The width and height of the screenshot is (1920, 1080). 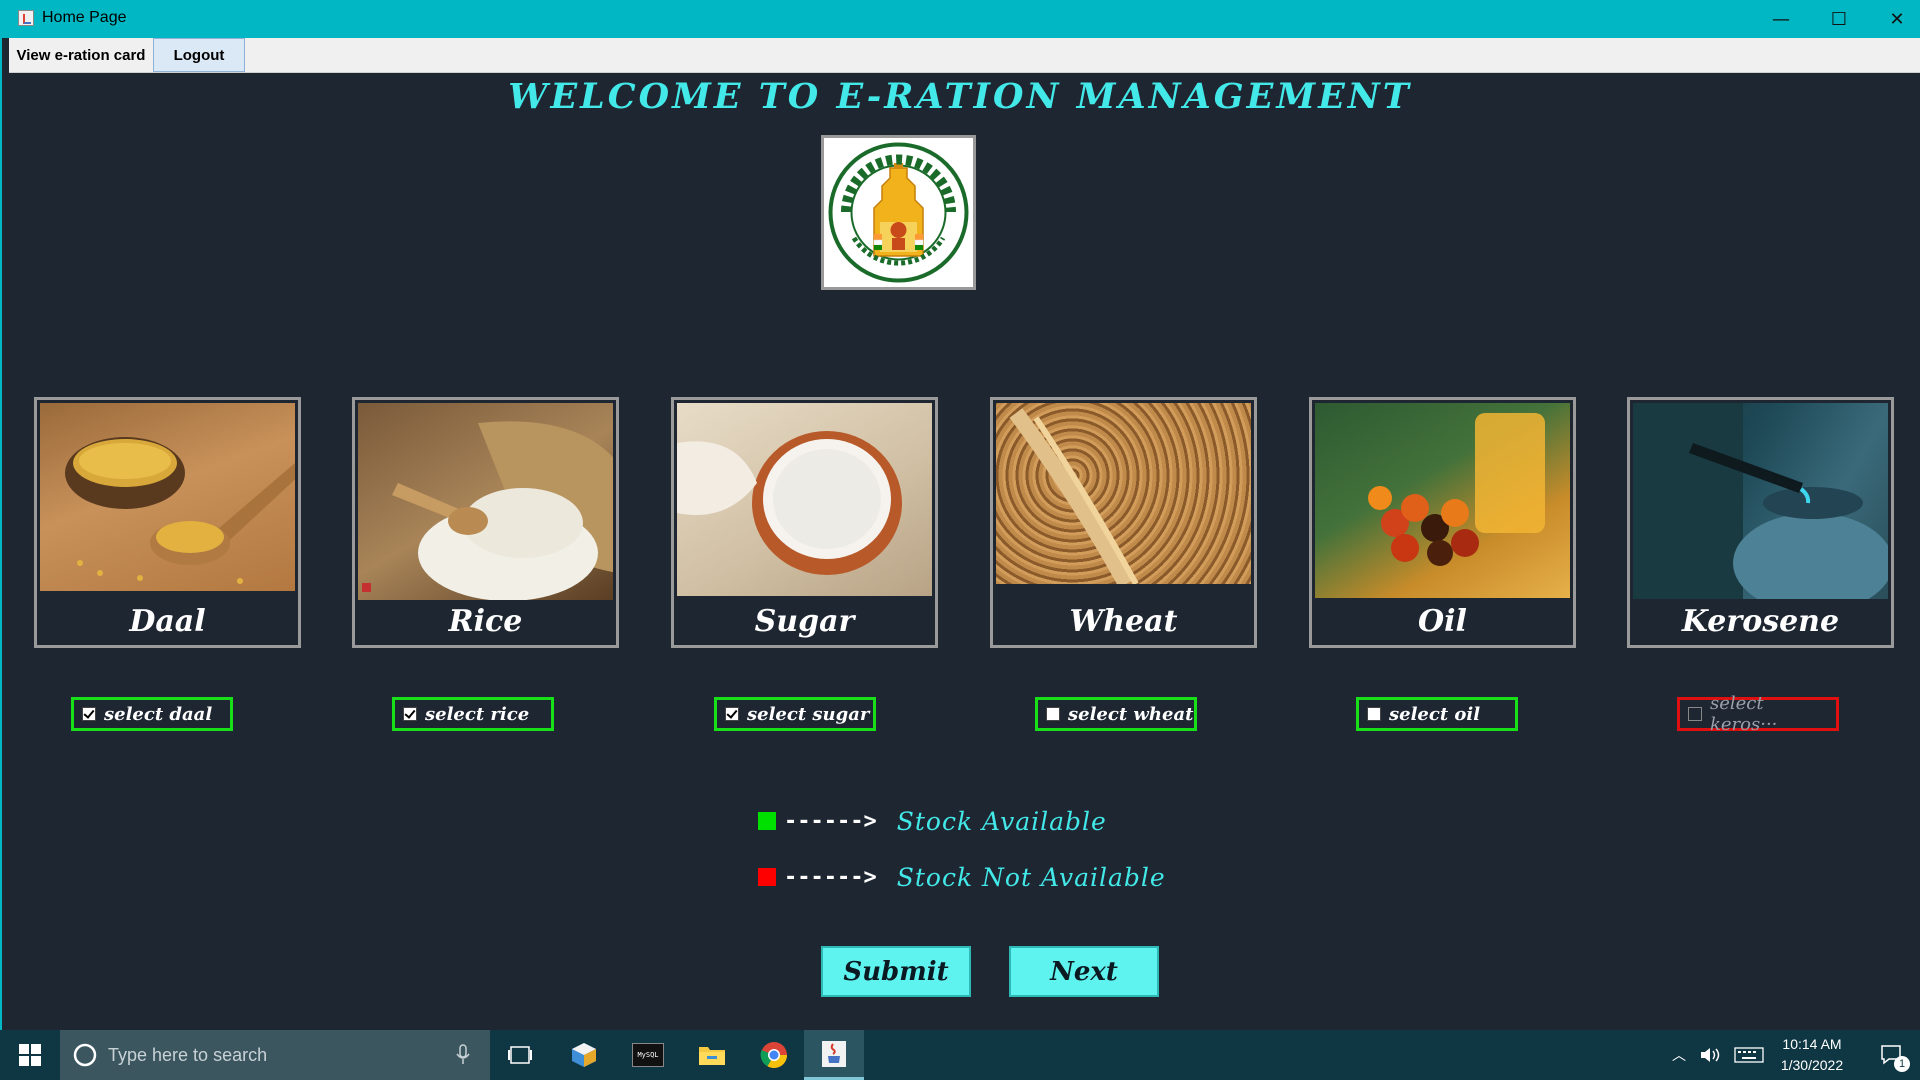 I want to click on item-card-oil: Oil, so click(x=1442, y=522).